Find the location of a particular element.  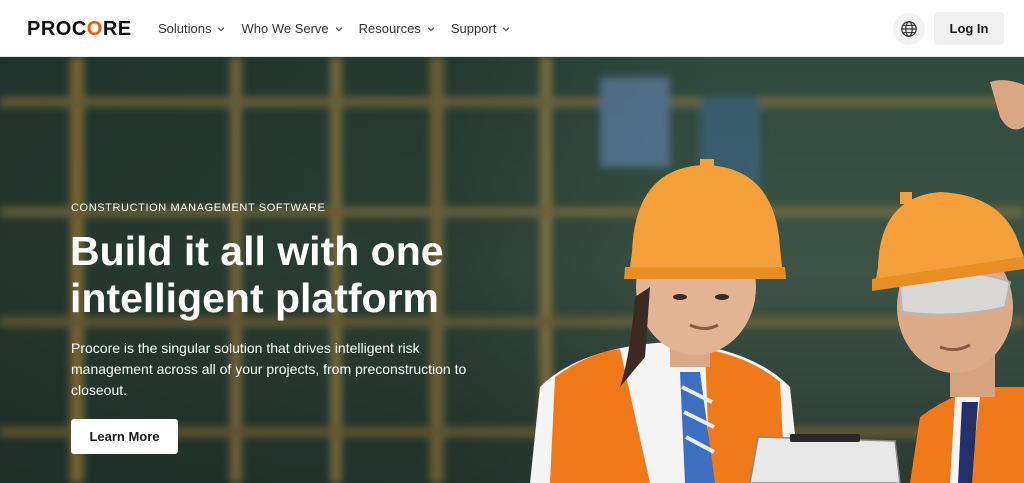

nav-who-we-serve-label: Who We Serve is located at coordinates (285, 28).